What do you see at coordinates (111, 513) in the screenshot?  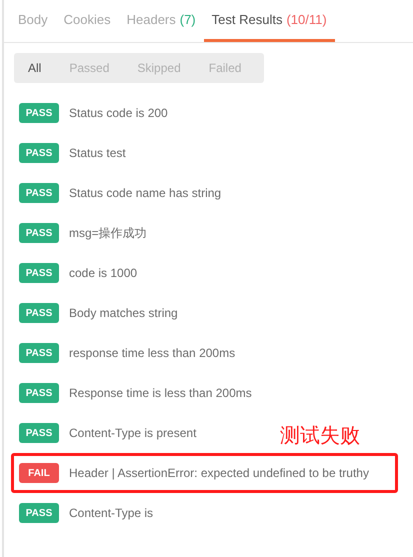 I see `test-name: Content-Type is` at bounding box center [111, 513].